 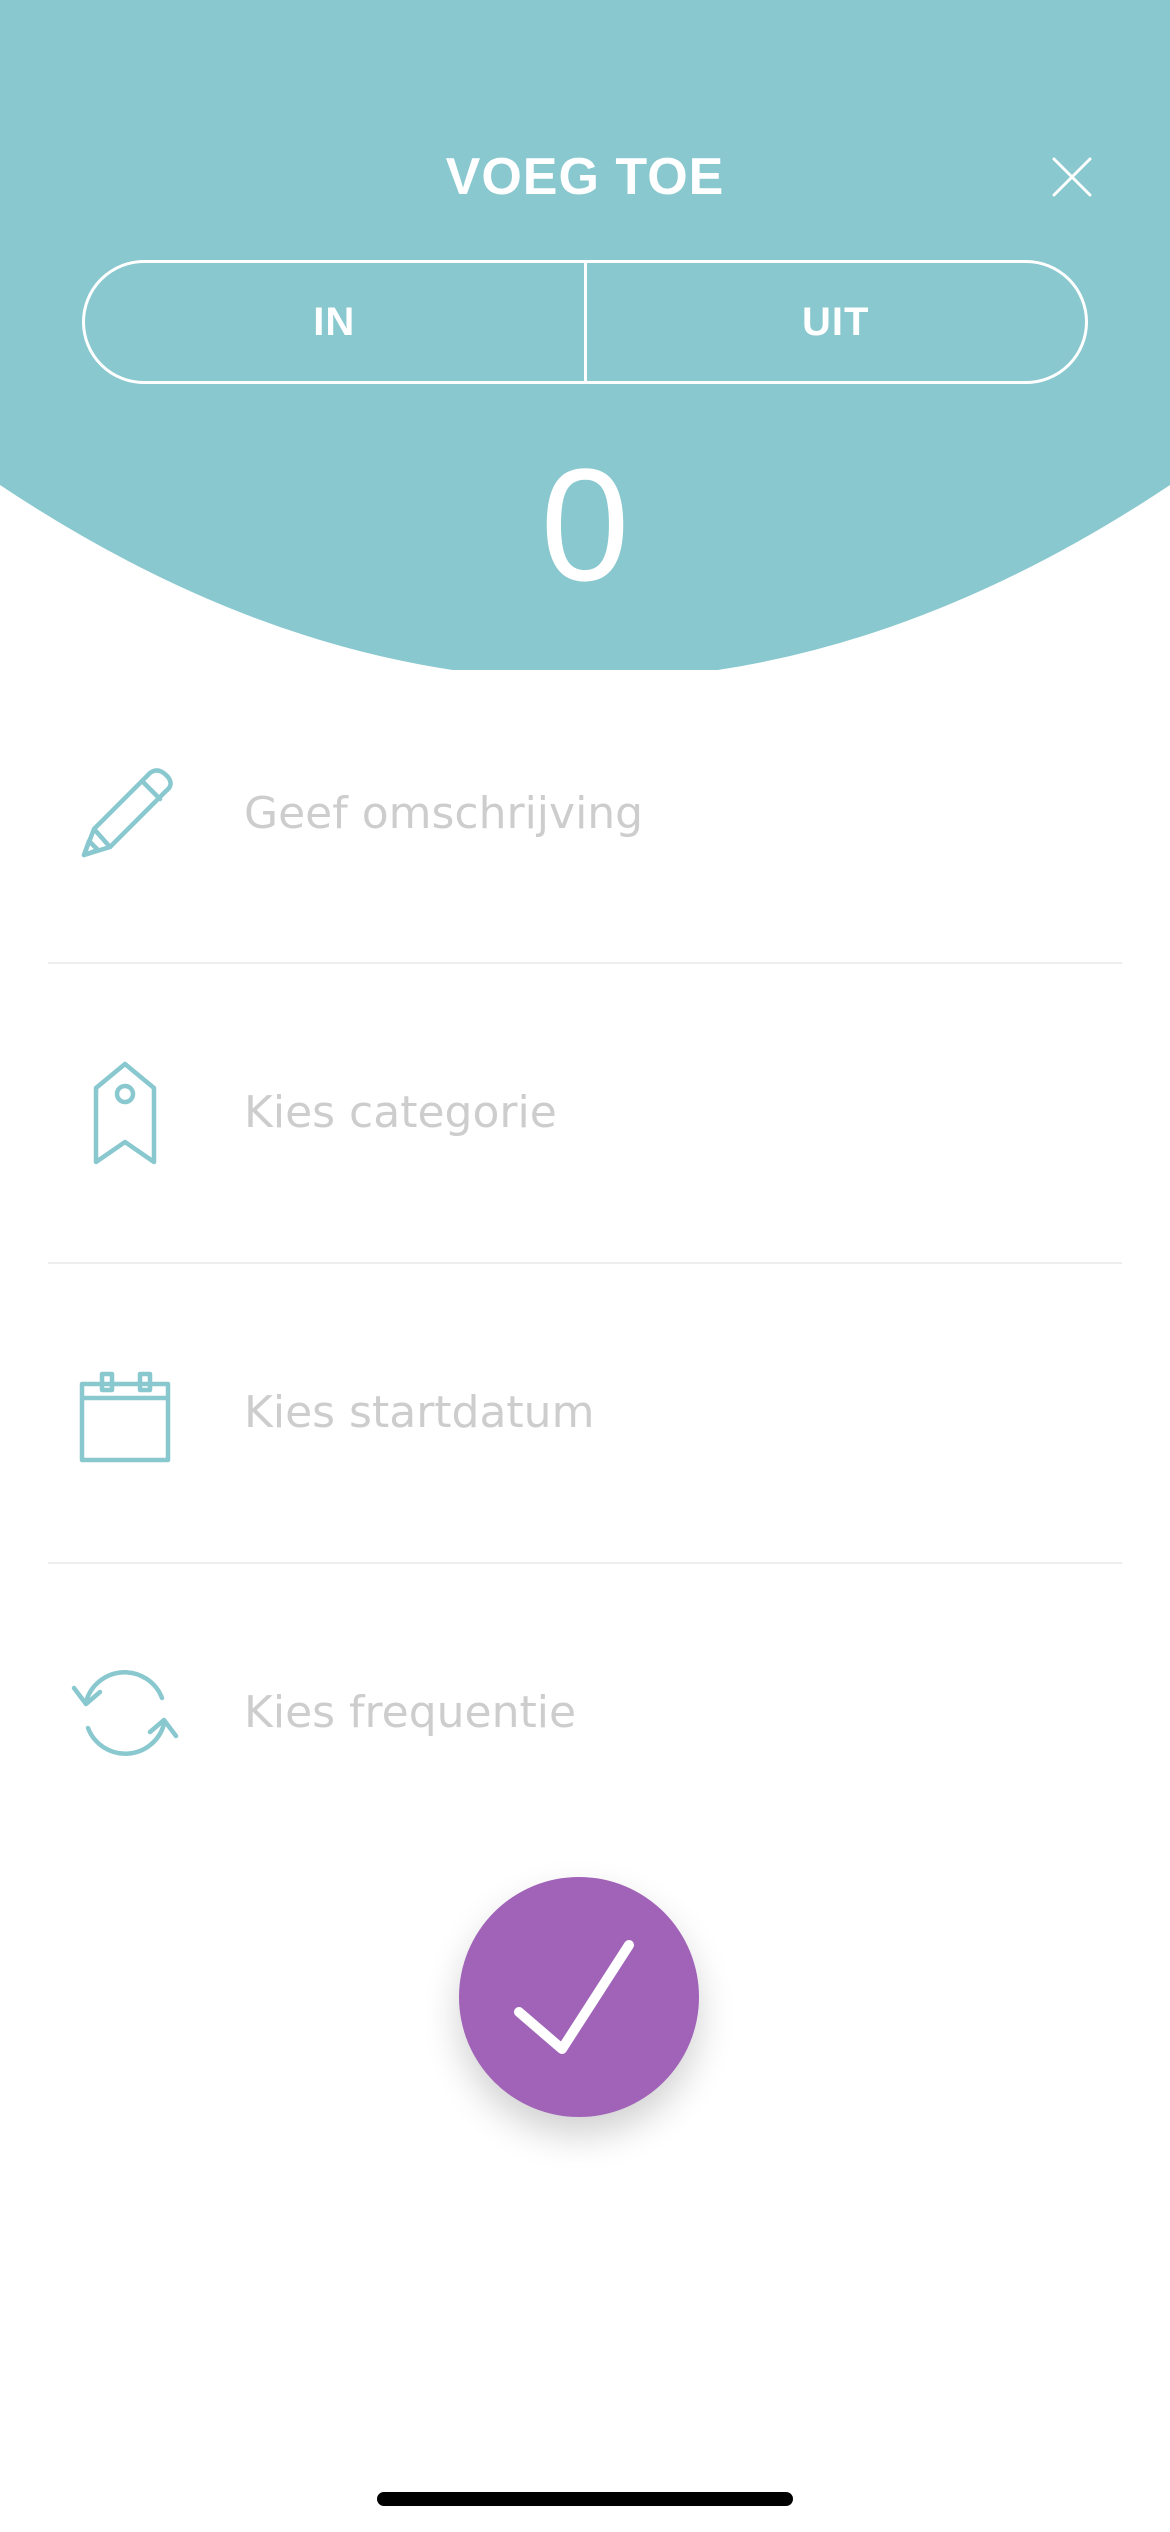 I want to click on toggle-in-button: IN, so click(x=334, y=322).